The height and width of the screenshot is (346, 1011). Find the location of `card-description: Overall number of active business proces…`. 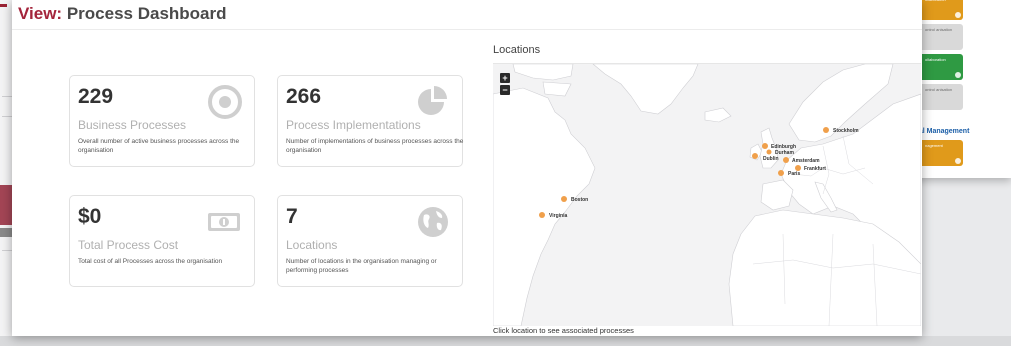

card-description: Overall number of active business proces… is located at coordinates (159, 146).